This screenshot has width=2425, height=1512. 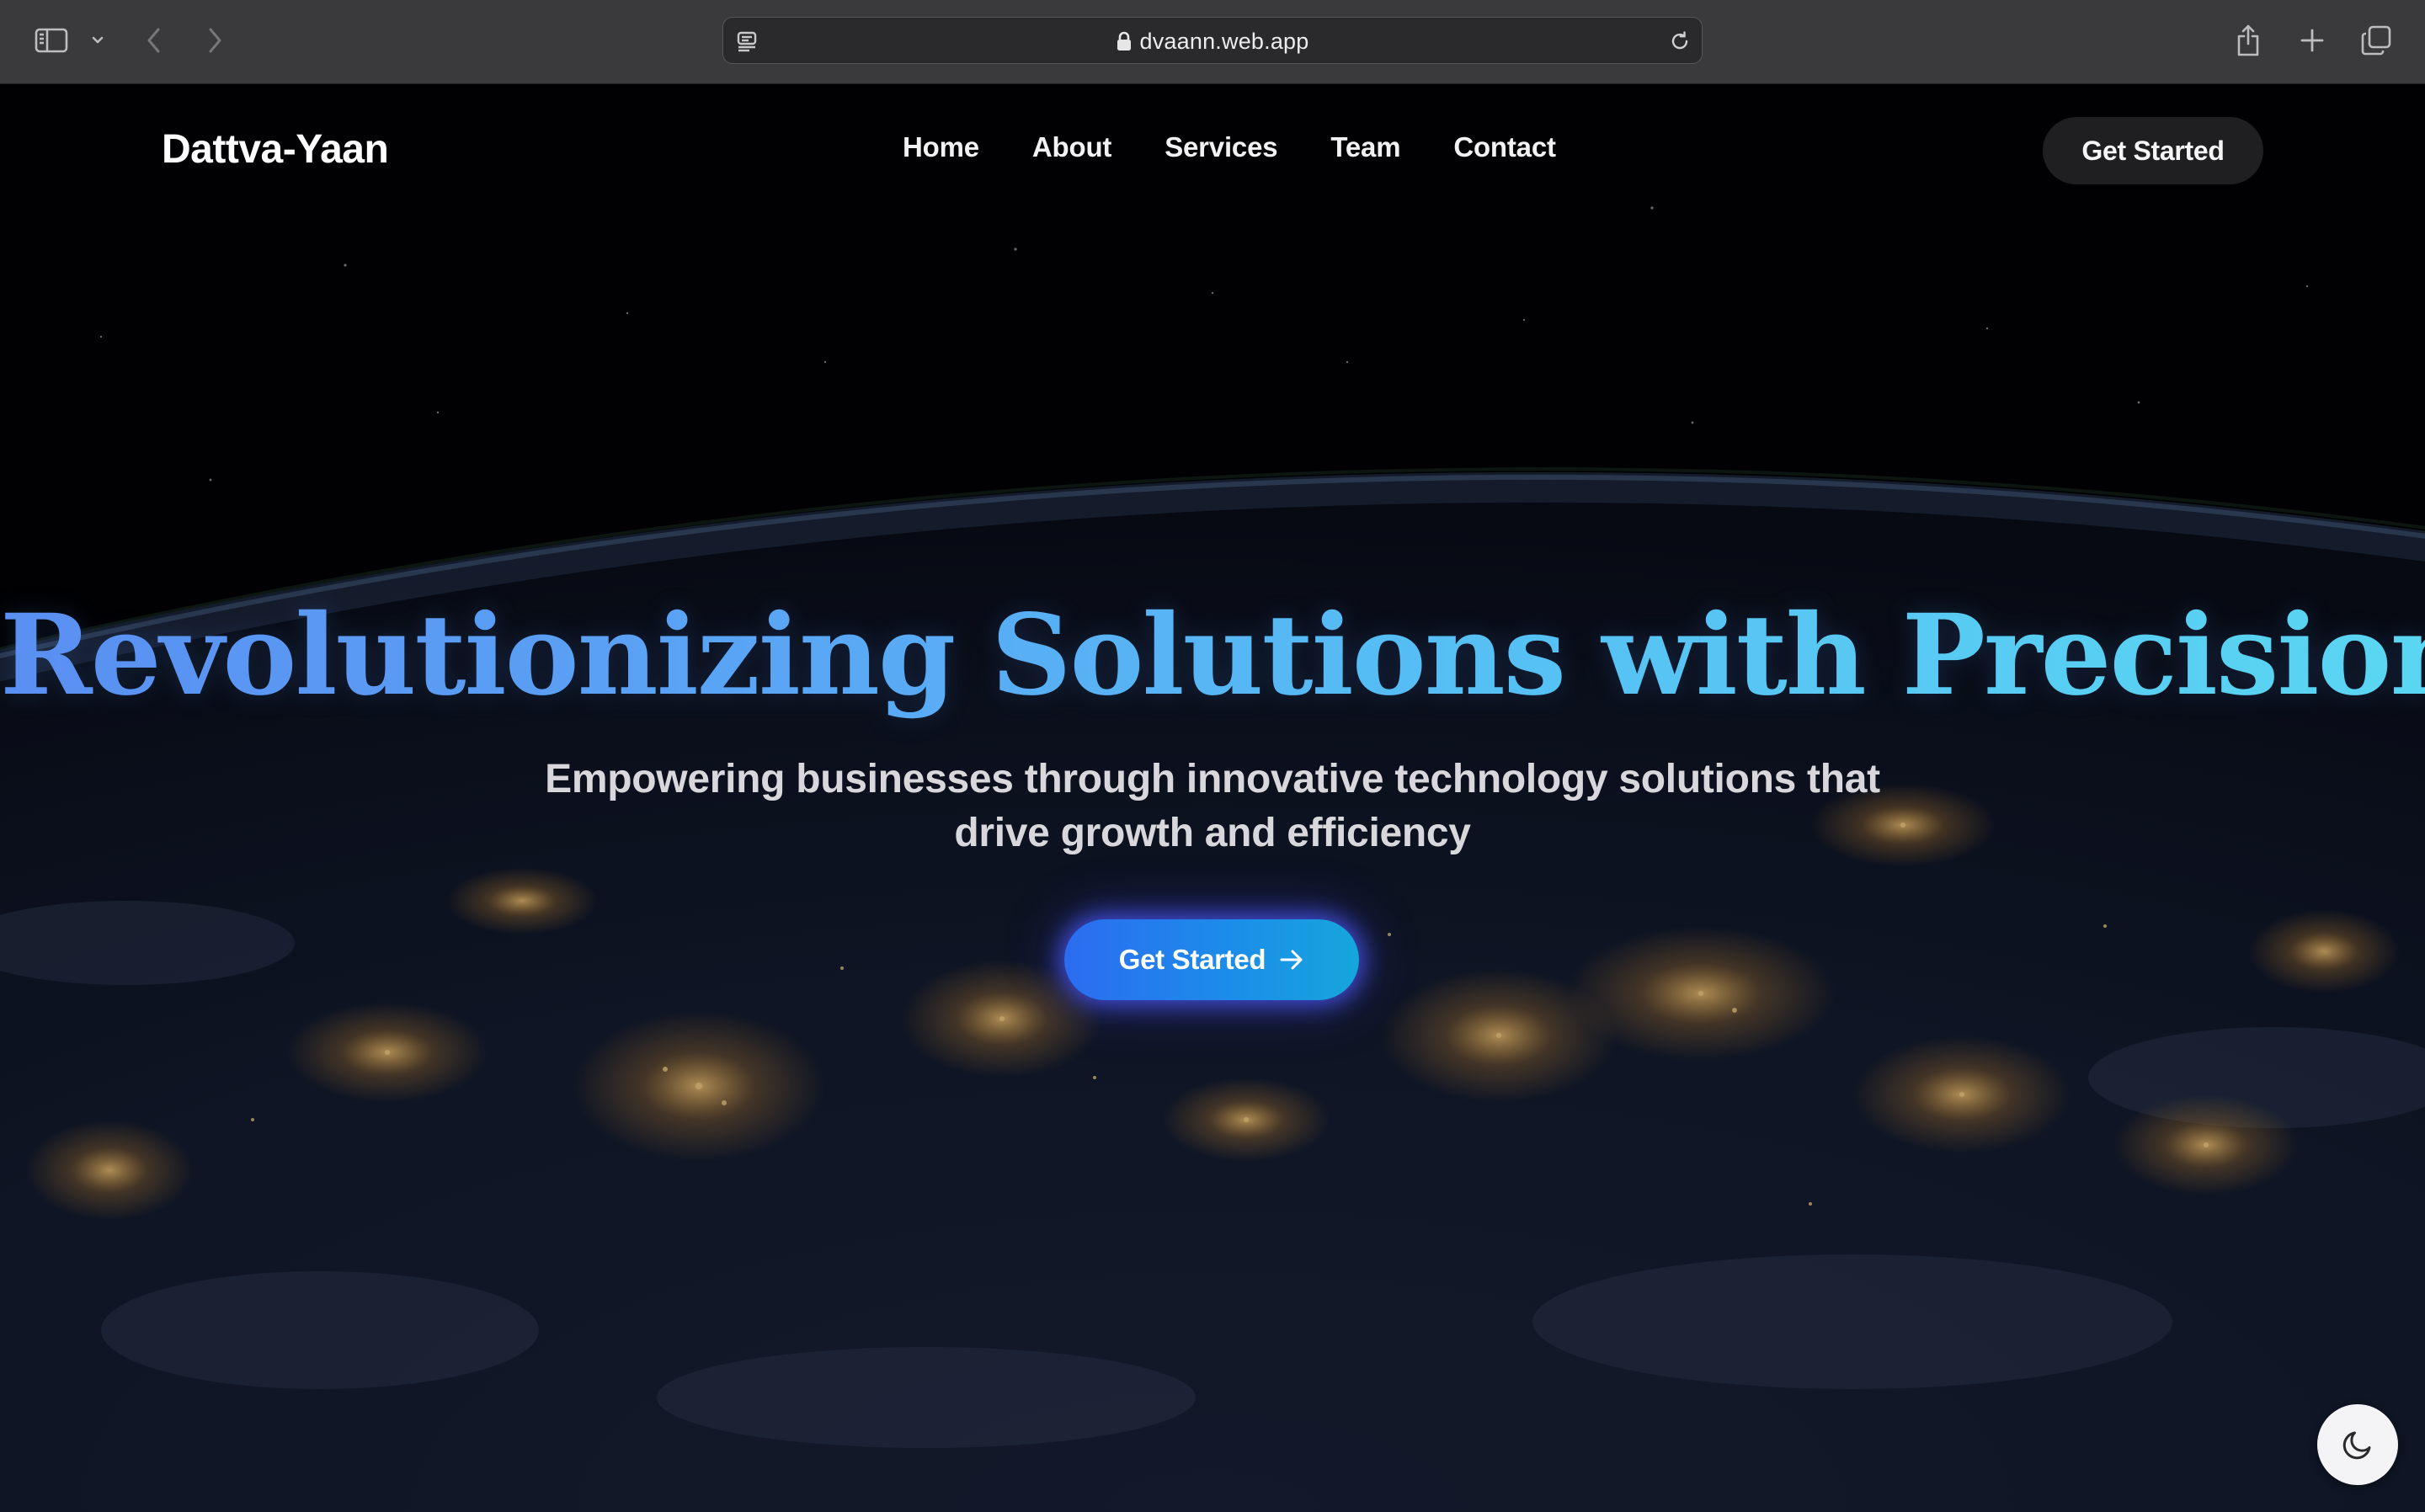 What do you see at coordinates (1504, 147) in the screenshot?
I see `nav-link-contact: Contact` at bounding box center [1504, 147].